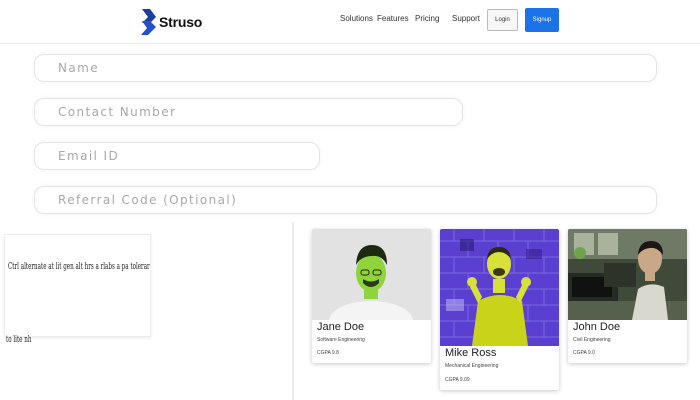  I want to click on email-input, so click(177, 156).